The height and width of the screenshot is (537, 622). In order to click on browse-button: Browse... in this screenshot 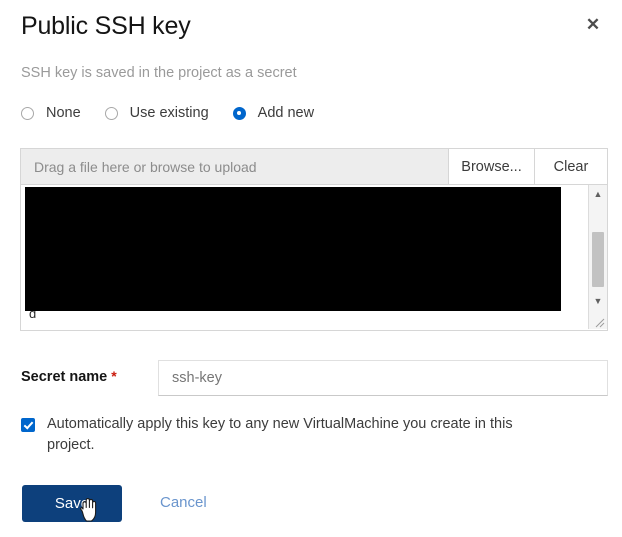, I will do `click(491, 166)`.